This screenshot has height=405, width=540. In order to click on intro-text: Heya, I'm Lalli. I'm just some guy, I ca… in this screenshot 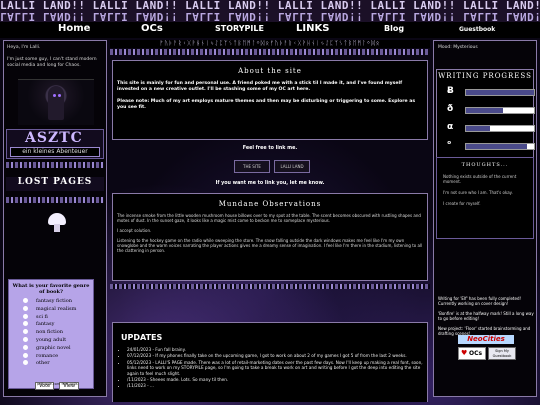, I will do `click(52, 56)`.